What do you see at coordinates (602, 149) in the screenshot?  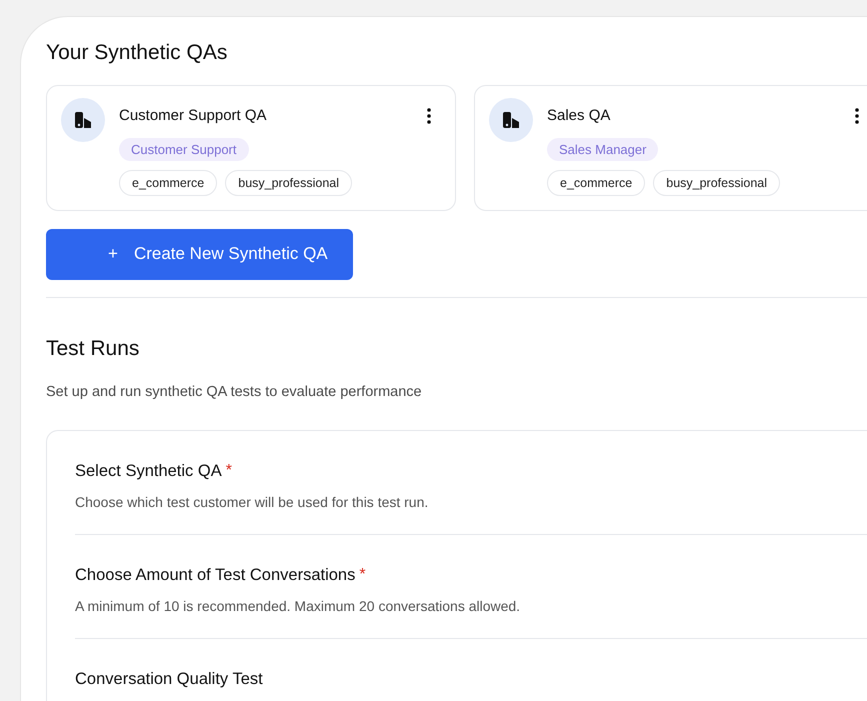 I see `role-badge: Sales Manager` at bounding box center [602, 149].